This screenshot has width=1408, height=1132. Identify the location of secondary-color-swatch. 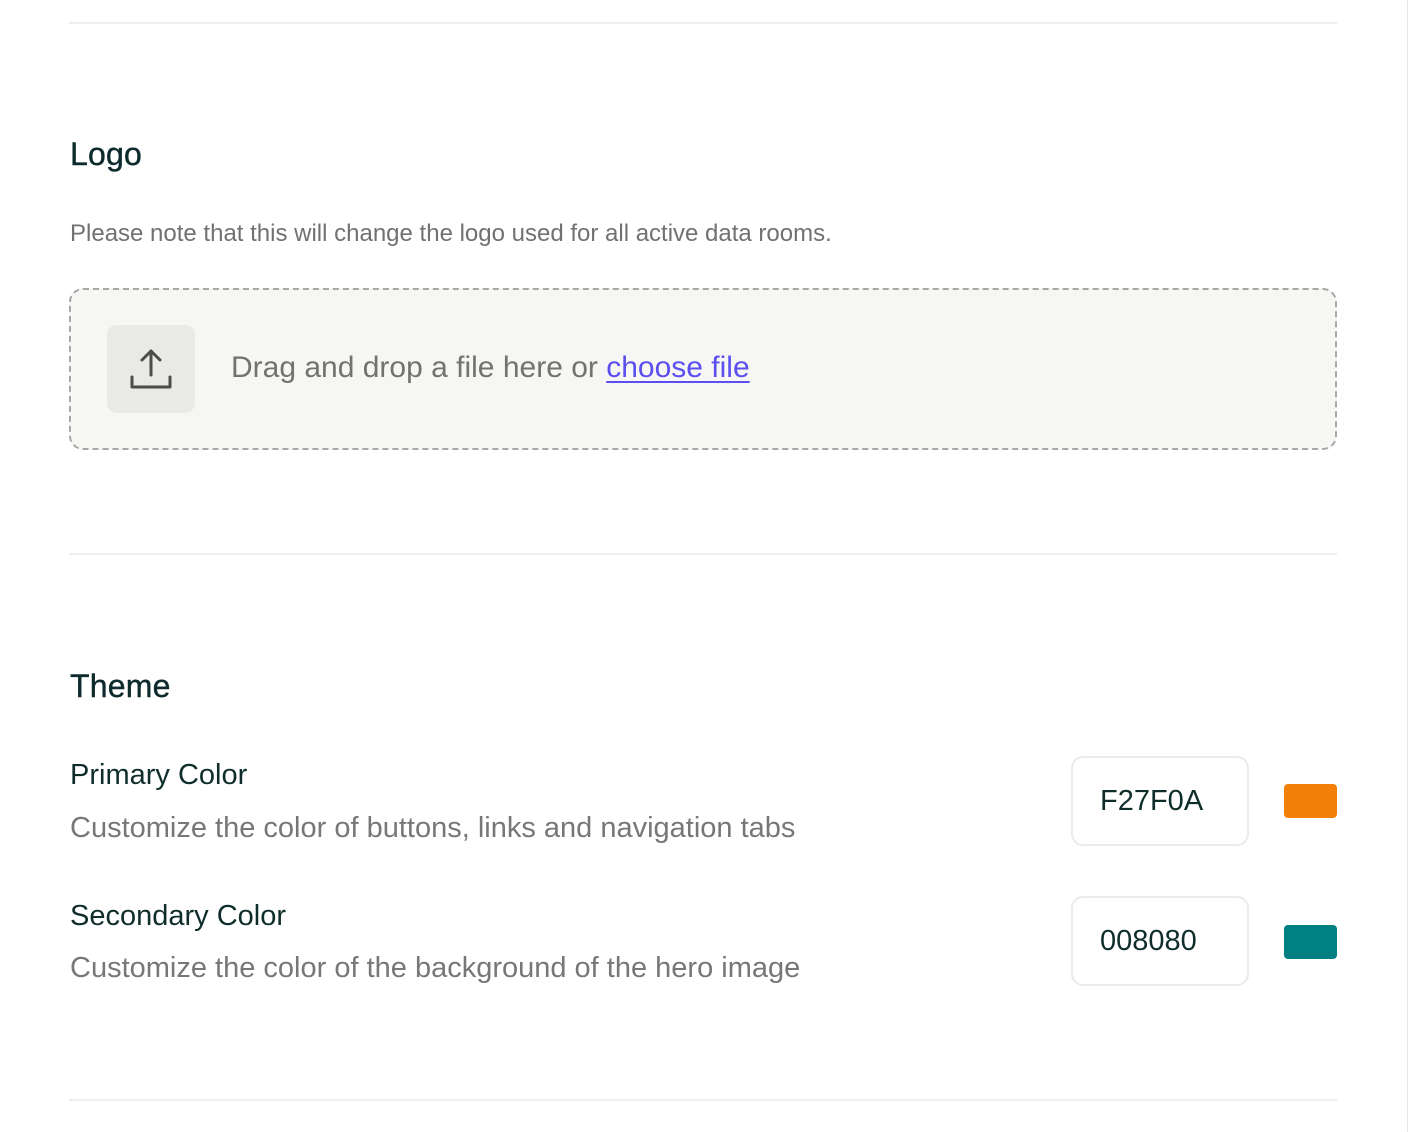
(1310, 942).